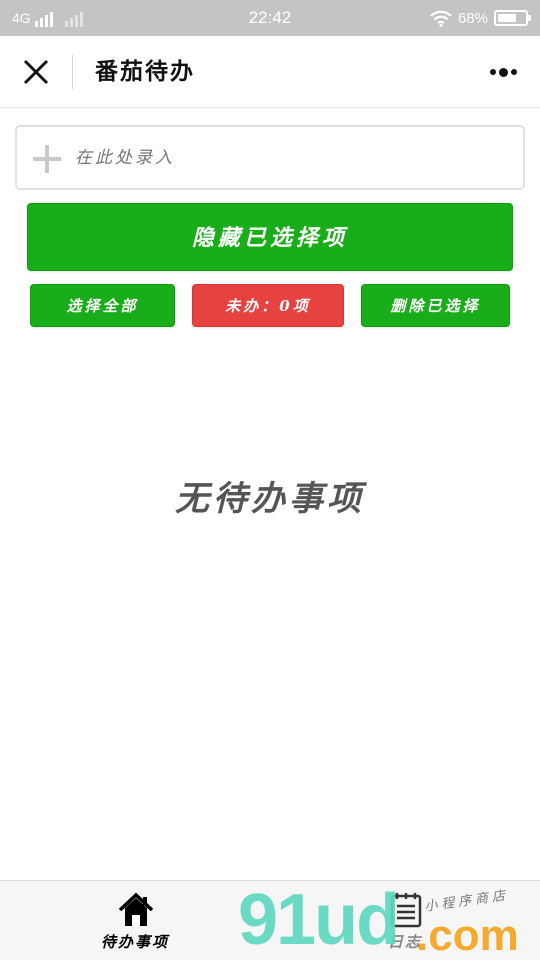  Describe the element at coordinates (270, 18) in the screenshot. I see `status-bar: 4G 22:42 68%` at that location.